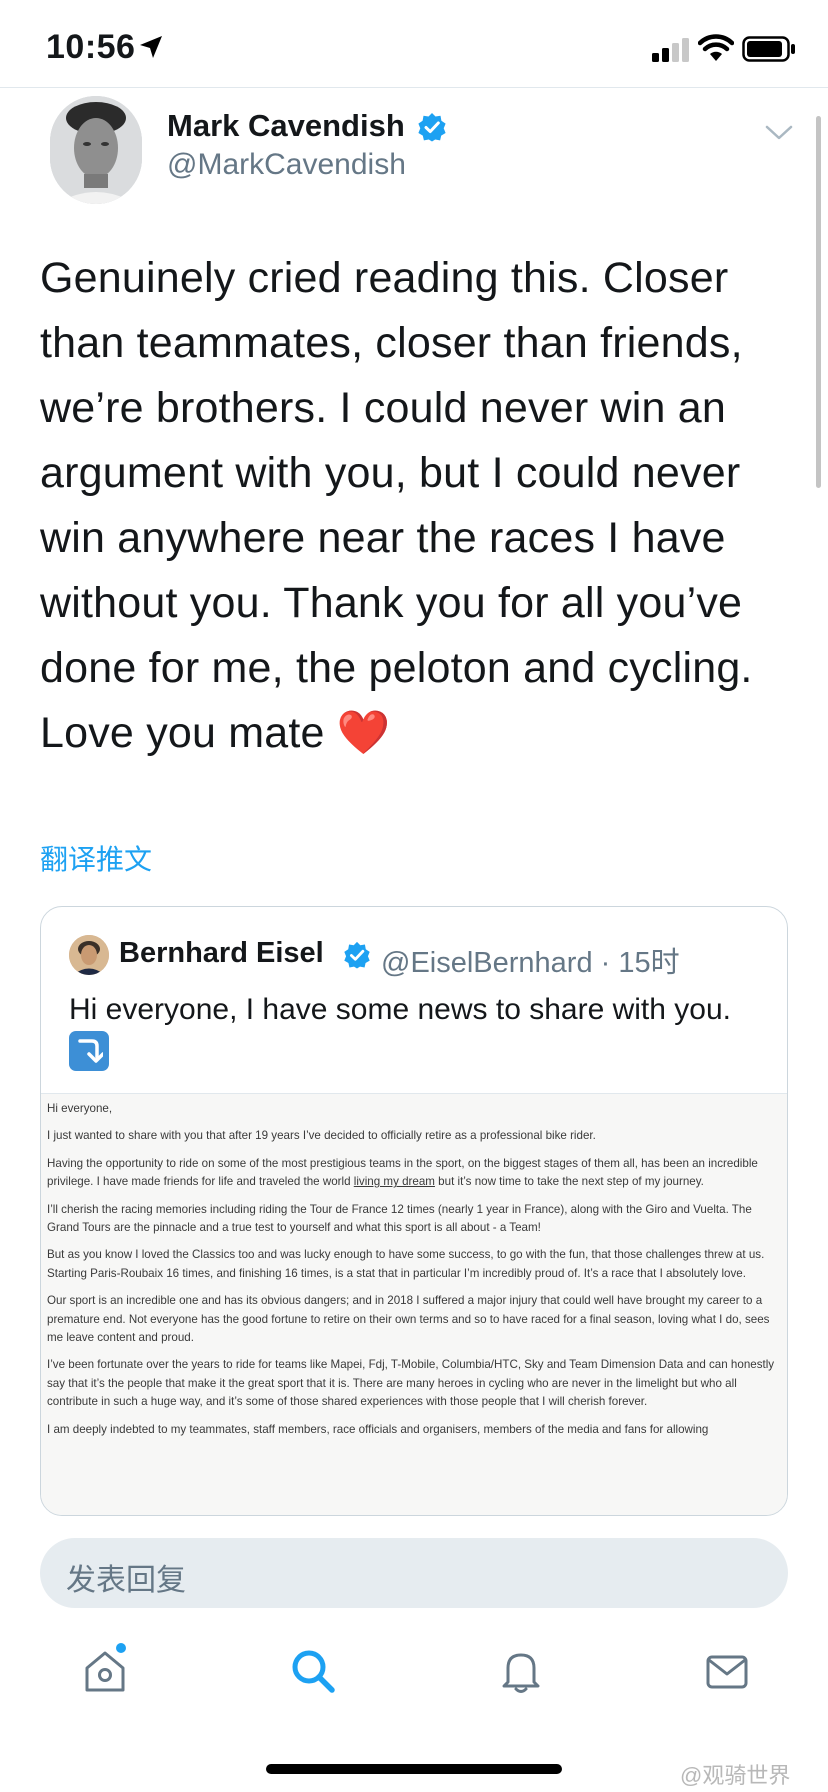  What do you see at coordinates (716, 47) in the screenshot?
I see `wifi-icon` at bounding box center [716, 47].